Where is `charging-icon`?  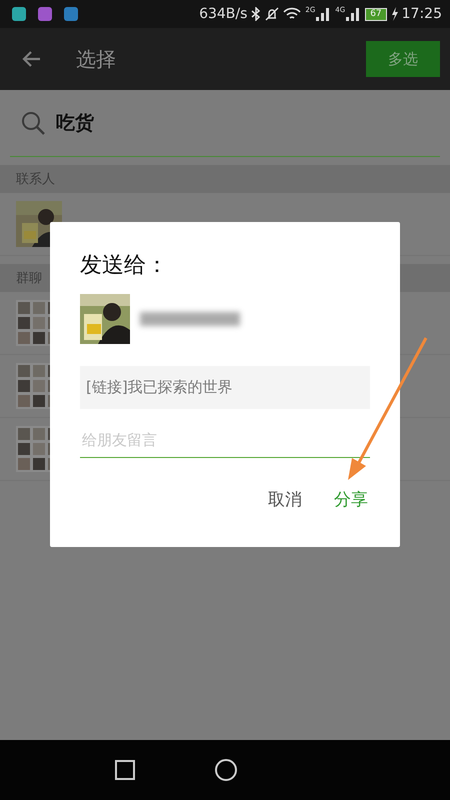 charging-icon is located at coordinates (394, 14).